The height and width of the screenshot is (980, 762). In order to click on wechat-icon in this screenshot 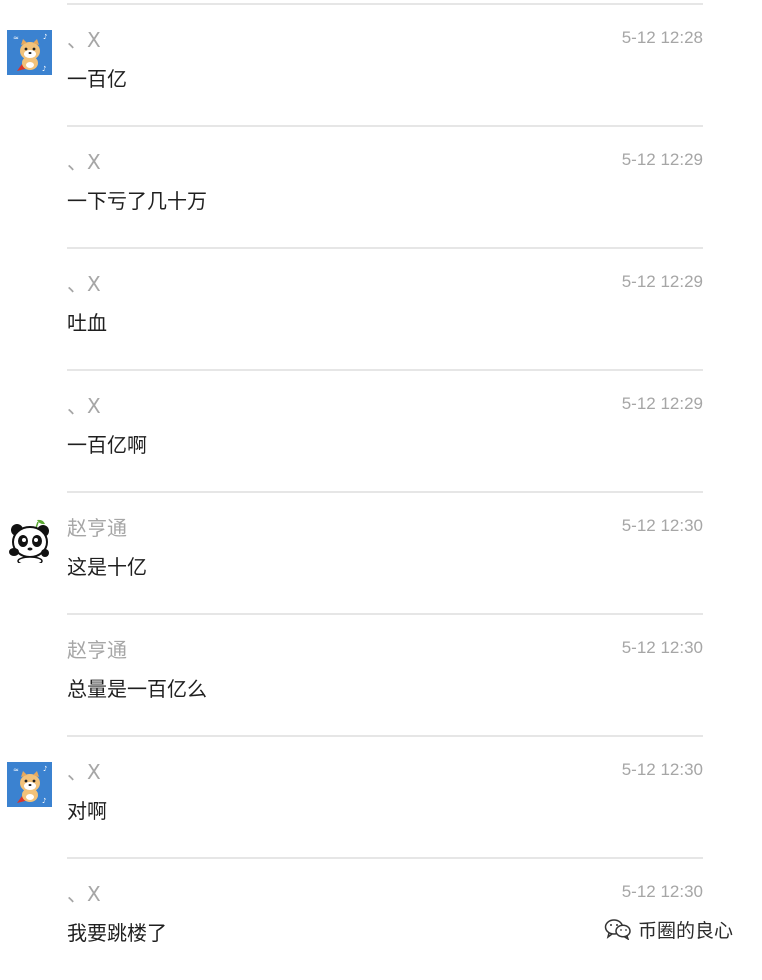, I will do `click(618, 929)`.